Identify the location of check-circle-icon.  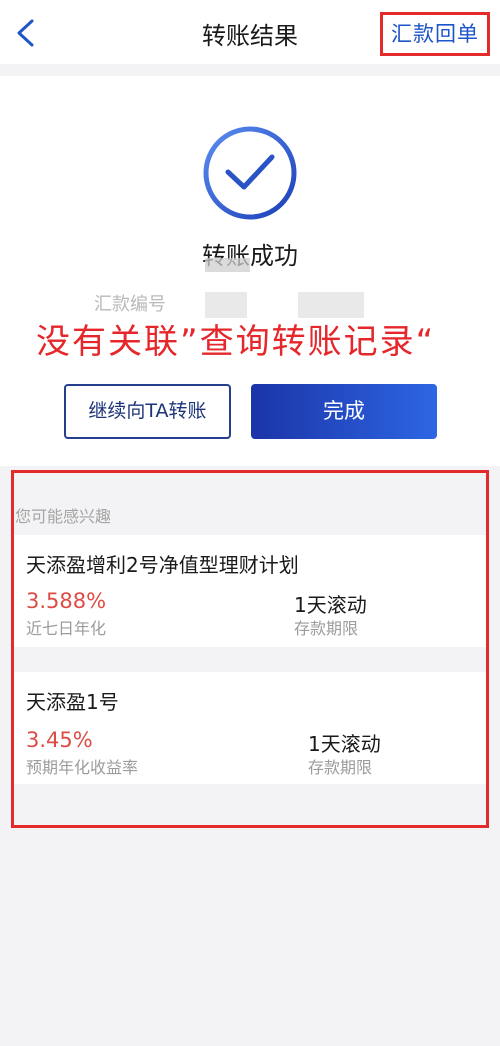
(250, 173).